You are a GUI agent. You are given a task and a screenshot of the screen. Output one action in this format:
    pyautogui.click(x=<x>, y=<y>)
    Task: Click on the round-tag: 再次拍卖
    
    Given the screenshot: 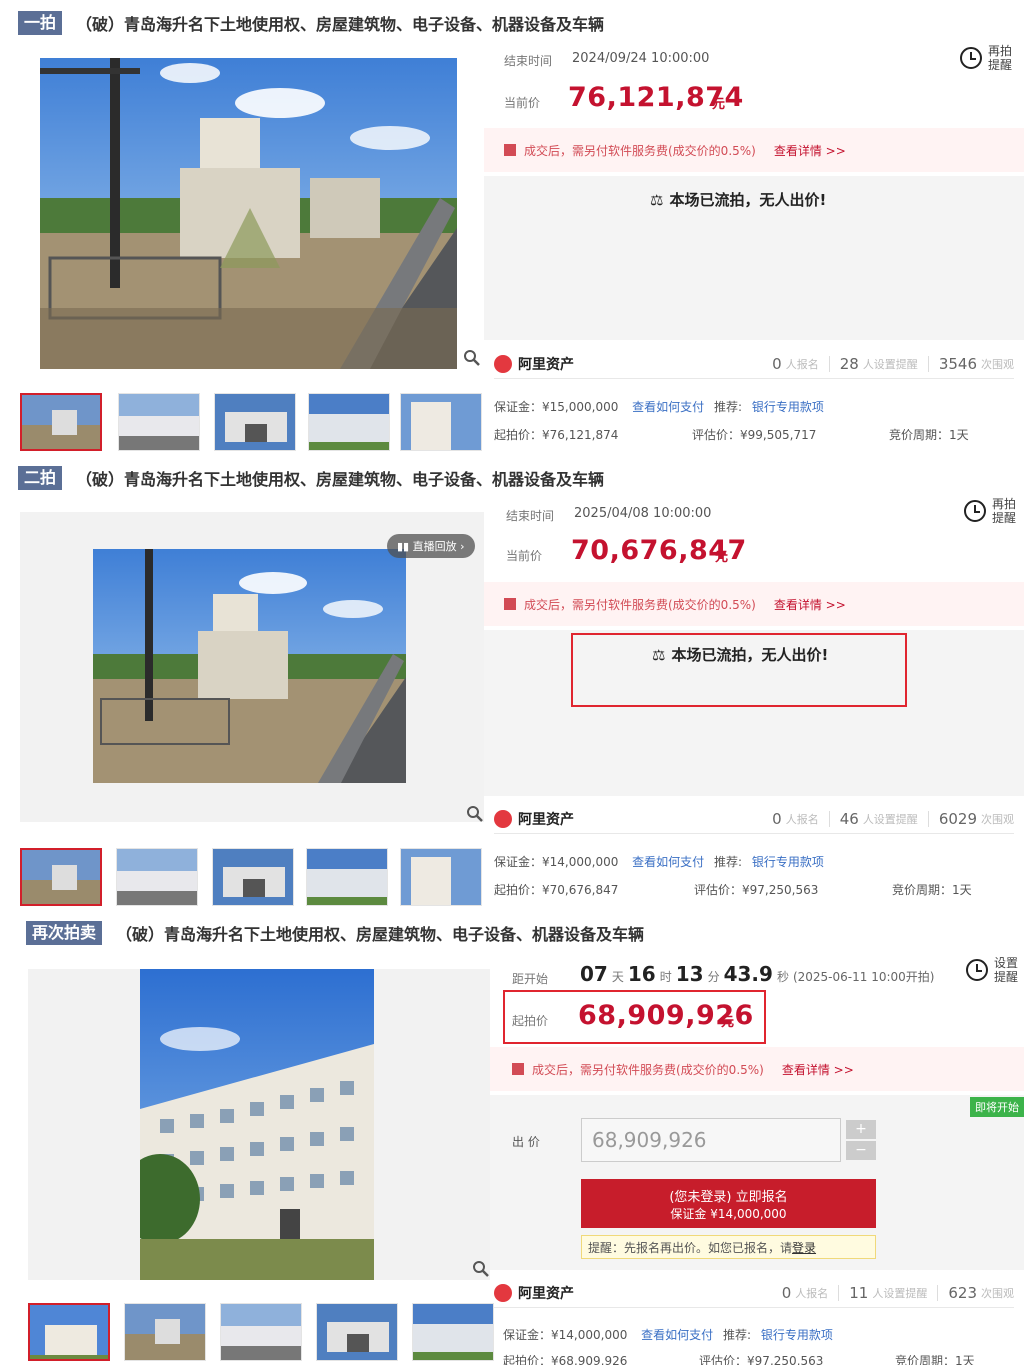 What is the action you would take?
    pyautogui.click(x=64, y=933)
    